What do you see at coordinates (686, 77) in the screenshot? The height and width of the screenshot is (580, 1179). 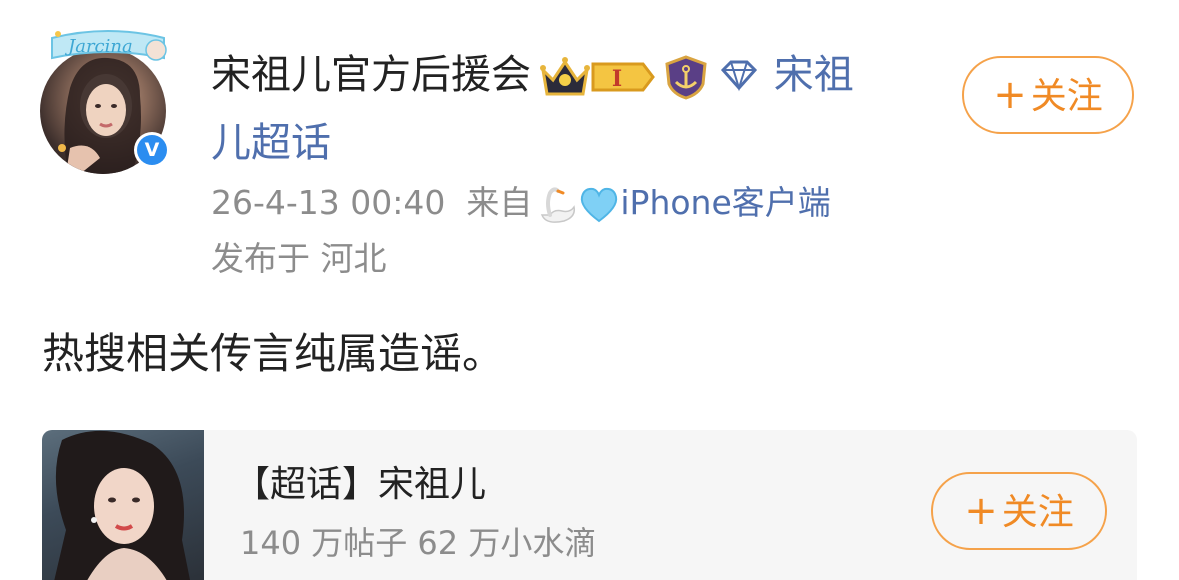 I see `anchor-shield-icon` at bounding box center [686, 77].